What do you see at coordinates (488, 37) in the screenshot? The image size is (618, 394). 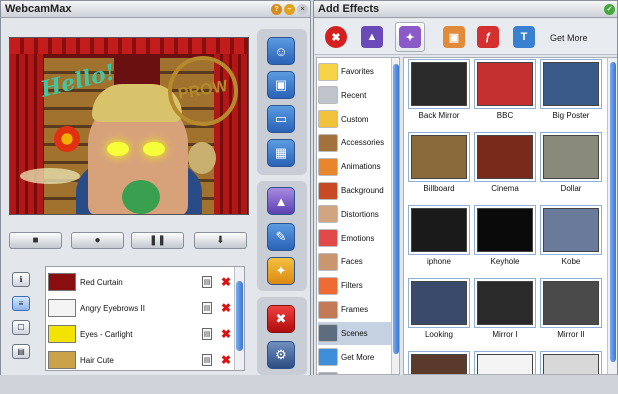 I see `add-flash-button: ƒ` at bounding box center [488, 37].